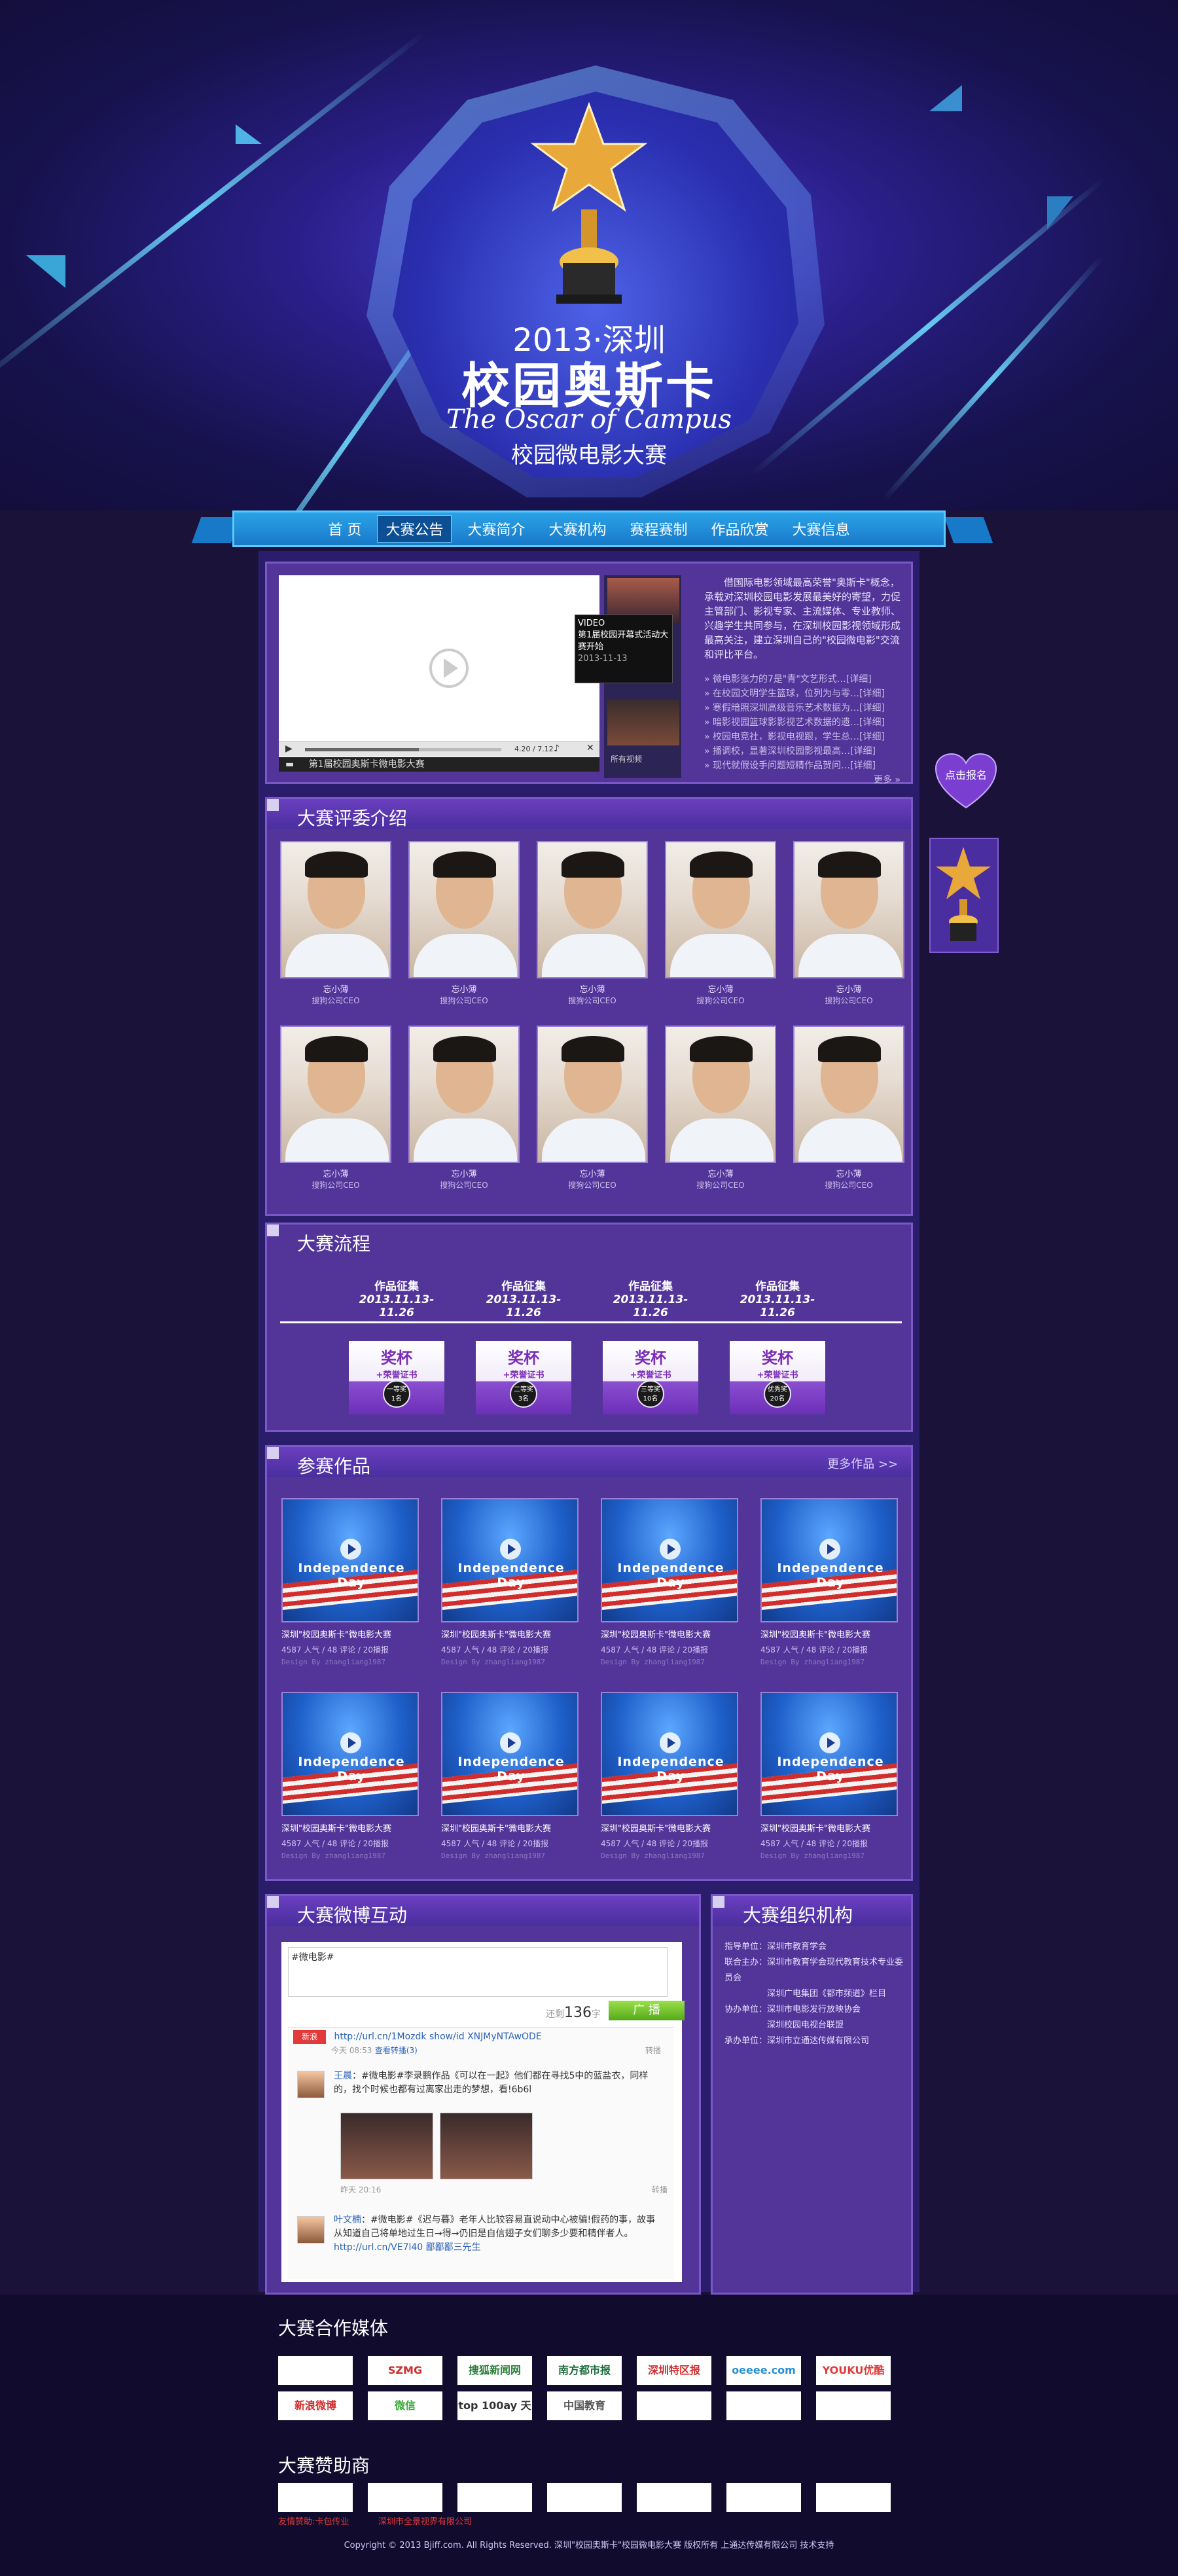 This screenshot has width=1178, height=2576. I want to click on weibo-compose-input: #微电影#, so click(478, 1972).